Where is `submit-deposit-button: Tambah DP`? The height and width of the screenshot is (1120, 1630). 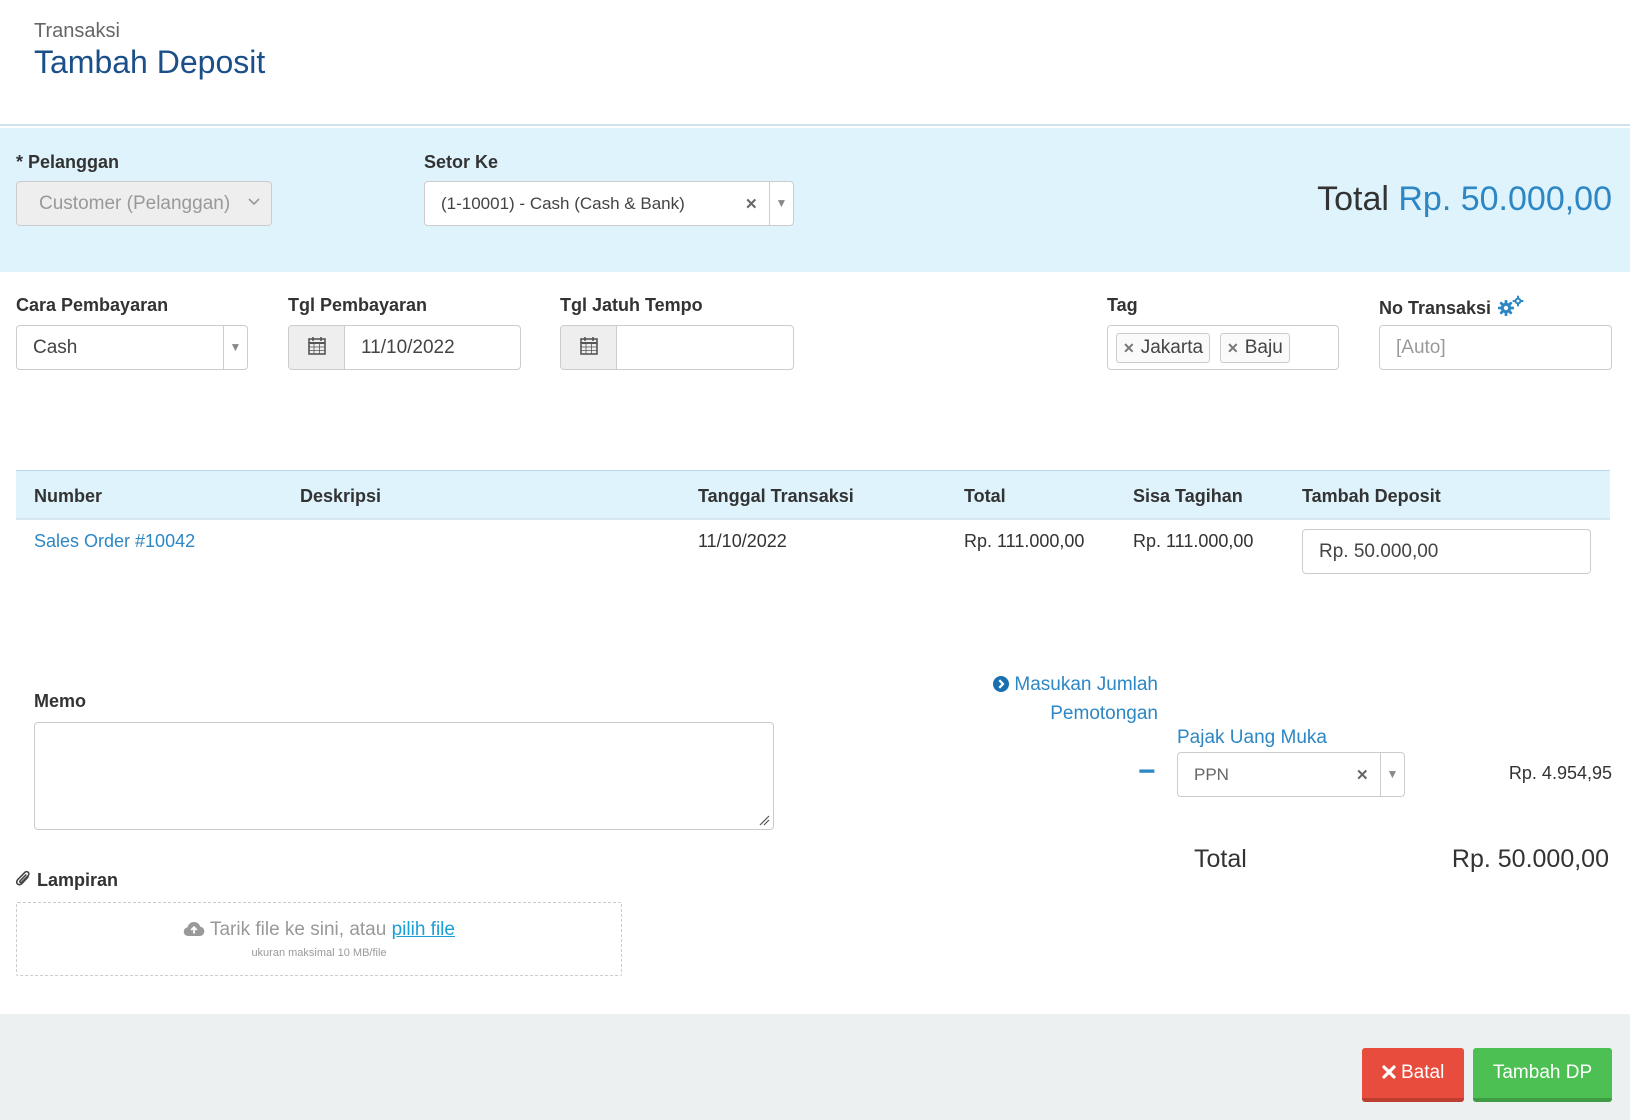
submit-deposit-button: Tambah DP is located at coordinates (1542, 1075).